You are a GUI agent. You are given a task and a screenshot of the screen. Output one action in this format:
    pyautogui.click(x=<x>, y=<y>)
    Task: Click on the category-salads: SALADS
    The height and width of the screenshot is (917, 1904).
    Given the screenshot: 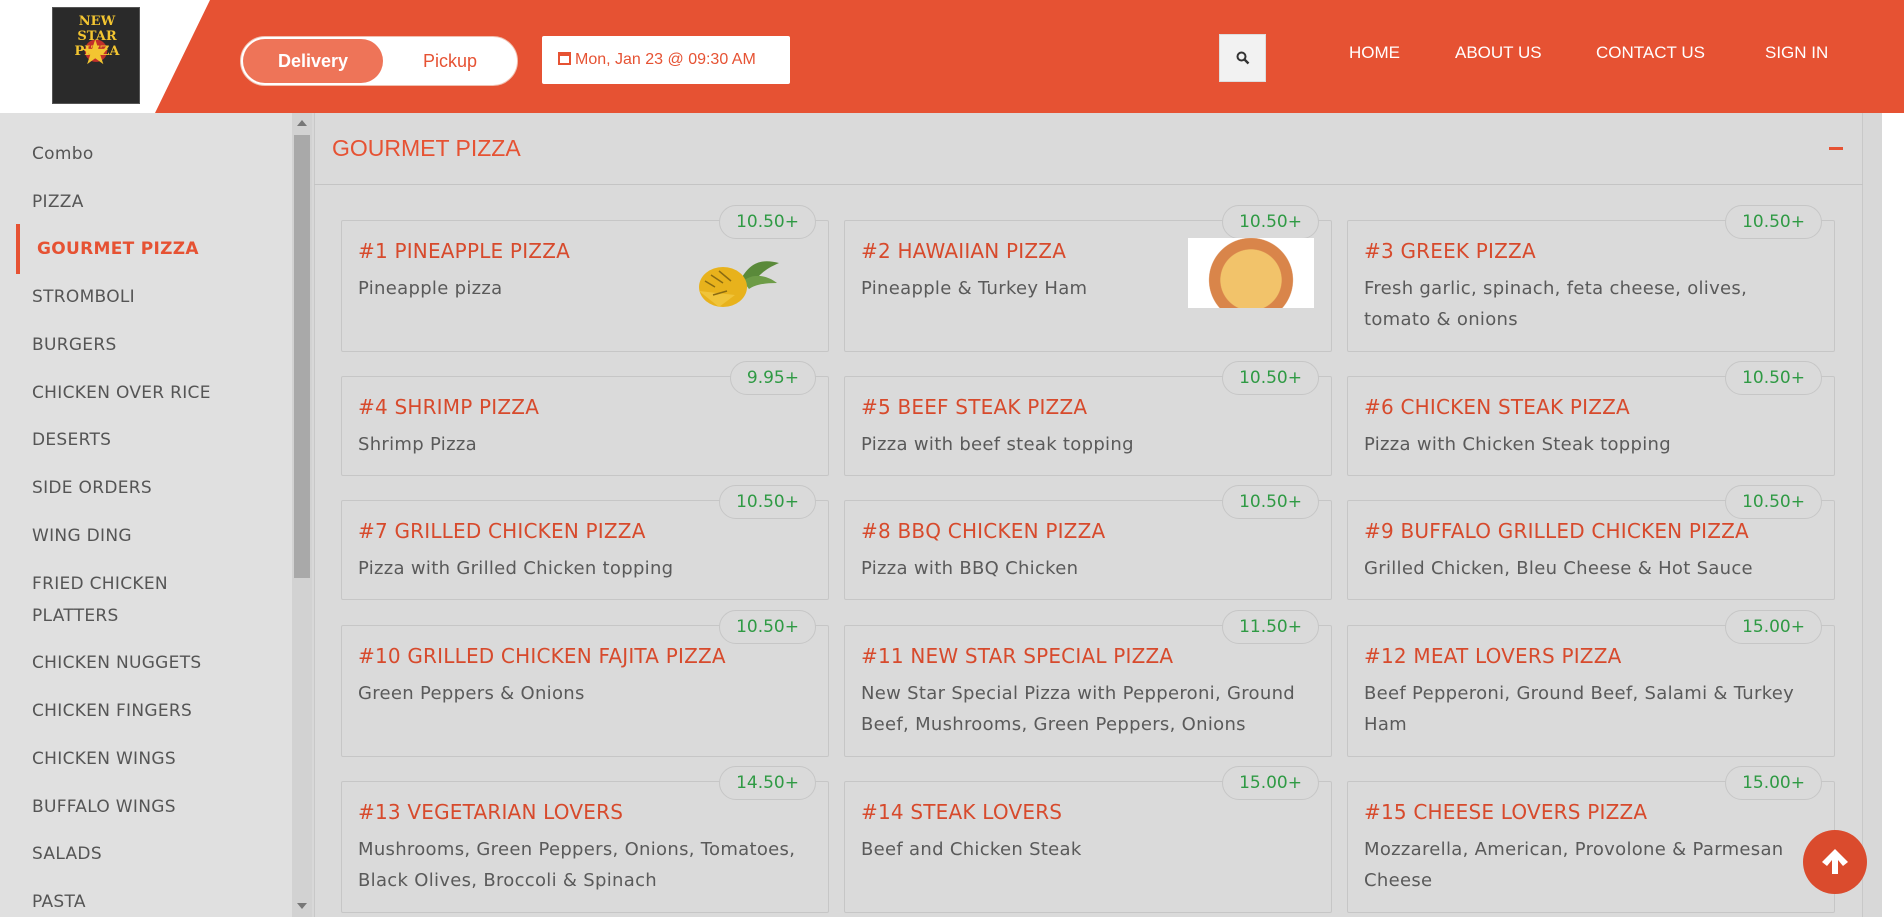 What is the action you would take?
    pyautogui.click(x=67, y=854)
    